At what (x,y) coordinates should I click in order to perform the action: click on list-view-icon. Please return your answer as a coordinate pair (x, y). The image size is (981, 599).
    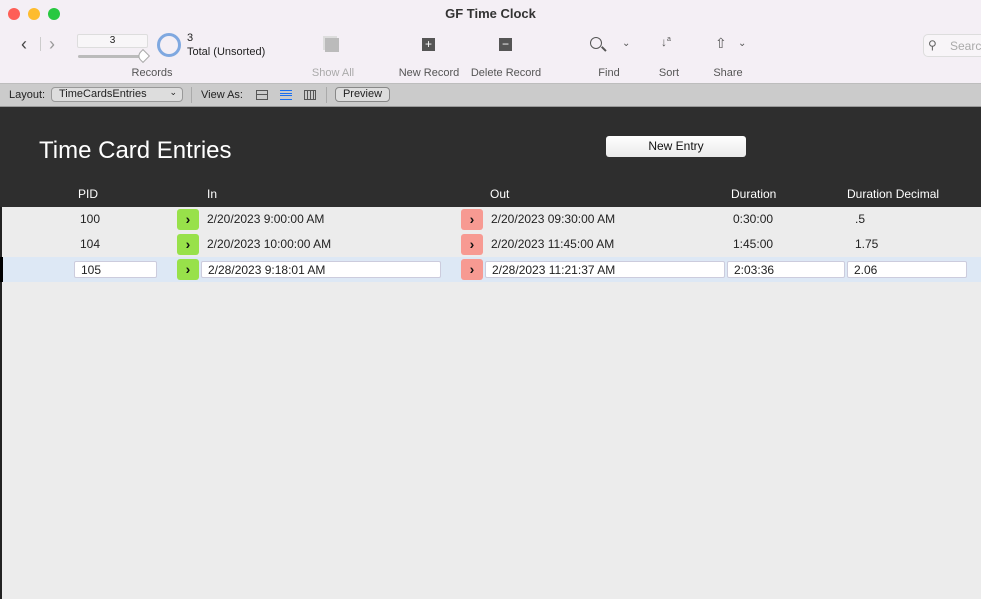
    Looking at the image, I should click on (286, 95).